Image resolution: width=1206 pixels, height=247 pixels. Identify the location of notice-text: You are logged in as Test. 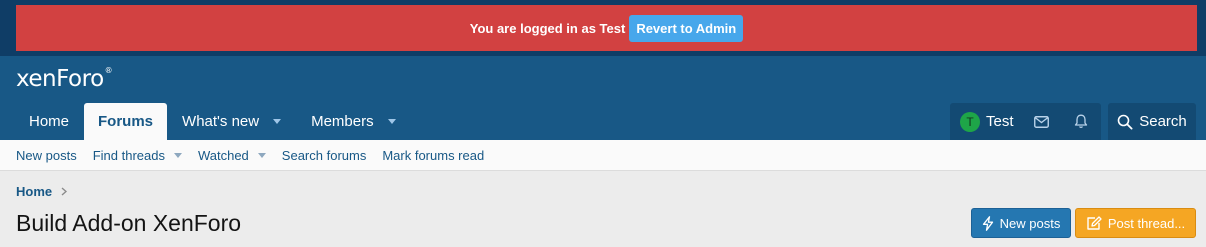
(547, 28).